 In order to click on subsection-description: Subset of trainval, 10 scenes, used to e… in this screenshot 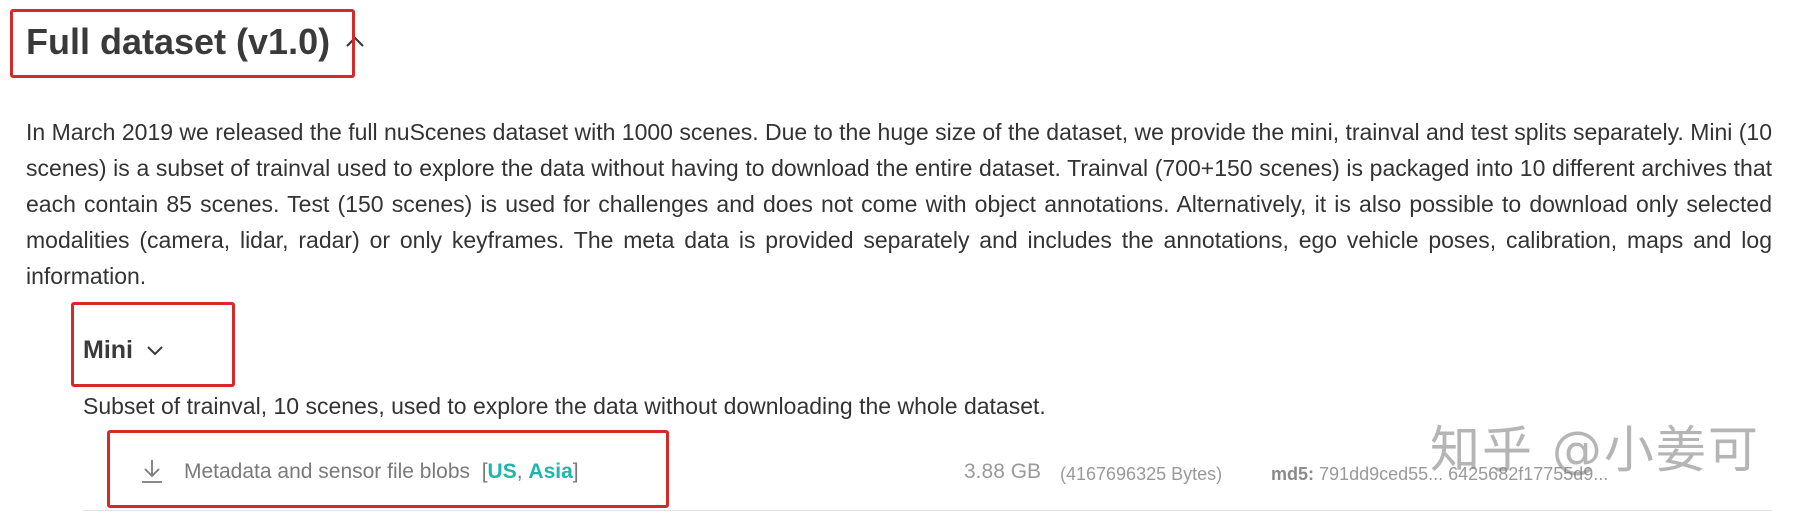, I will do `click(564, 406)`.